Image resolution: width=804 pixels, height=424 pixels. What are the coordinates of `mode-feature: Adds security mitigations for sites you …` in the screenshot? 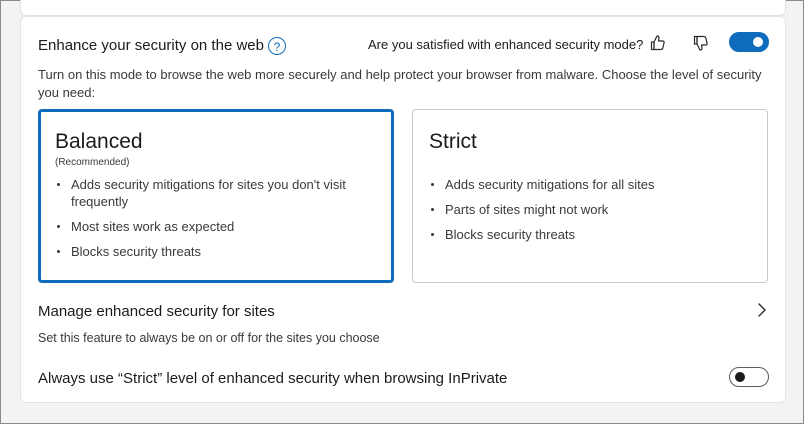 It's located at (205, 193).